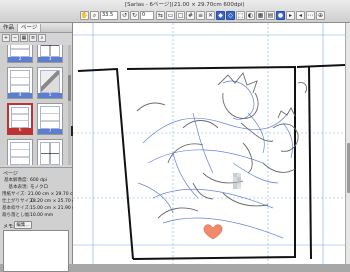  Describe the element at coordinates (6, 38) in the screenshot. I see `page-add-button: +` at that location.